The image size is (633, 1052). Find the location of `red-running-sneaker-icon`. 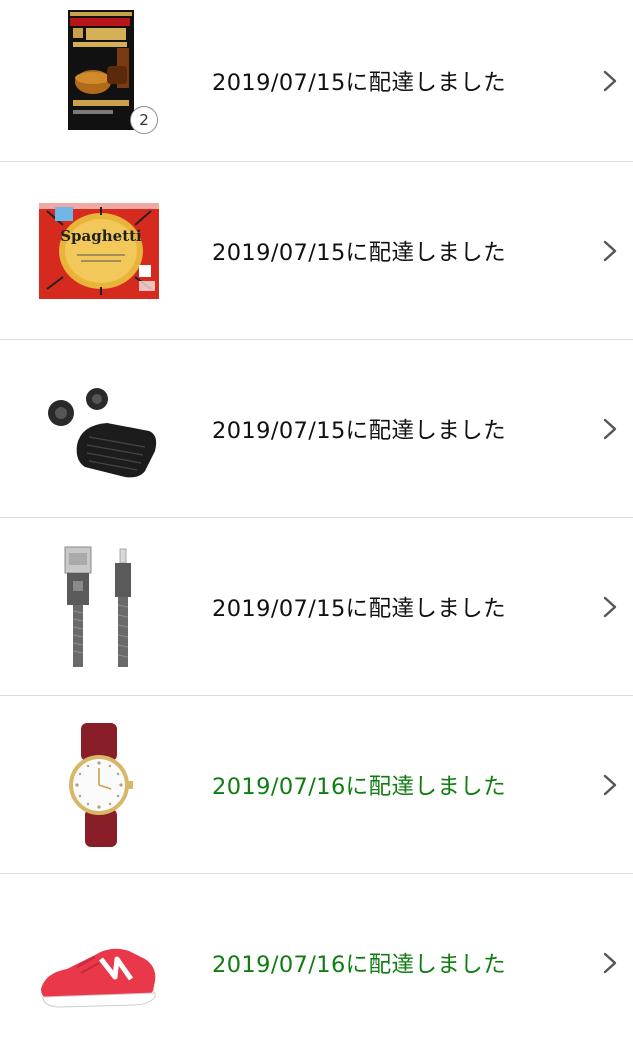

red-running-sneaker-icon is located at coordinates (98, 978).